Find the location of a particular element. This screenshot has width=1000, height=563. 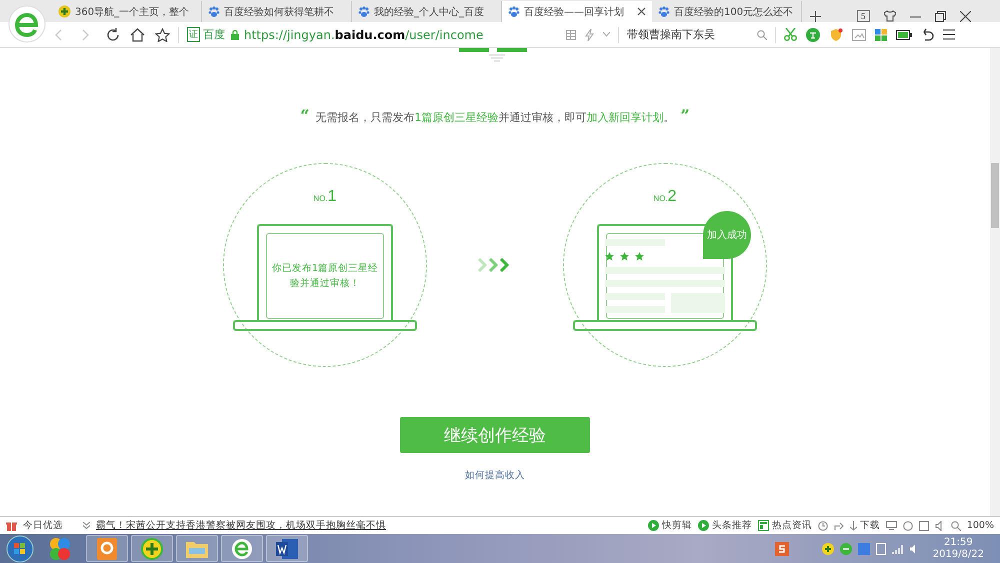

shield-icon is located at coordinates (836, 35).